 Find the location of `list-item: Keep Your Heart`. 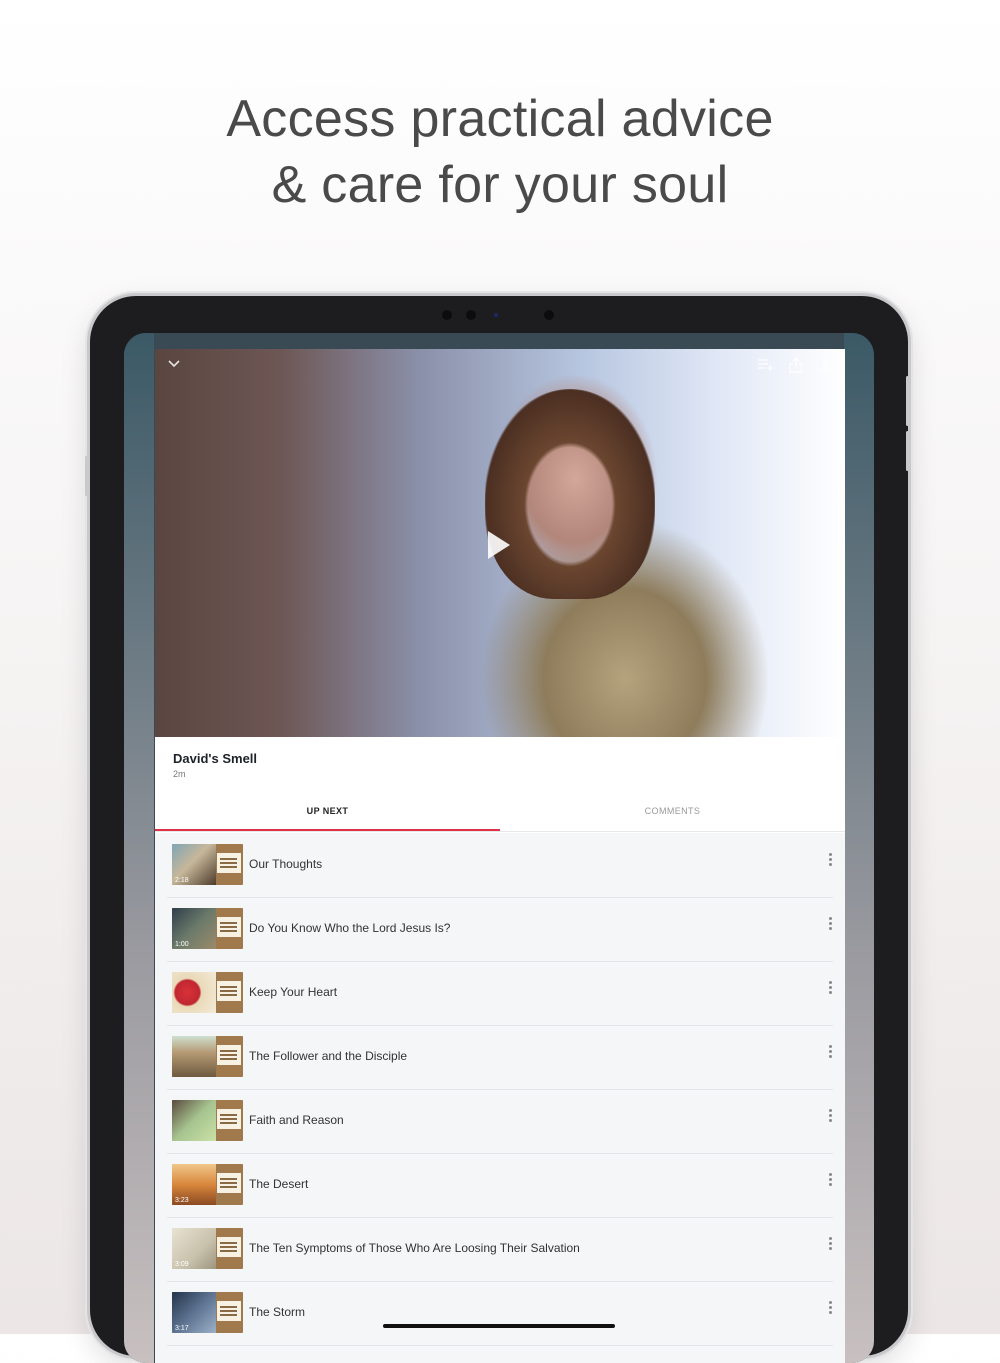

list-item: Keep Your Heart is located at coordinates (500, 993).